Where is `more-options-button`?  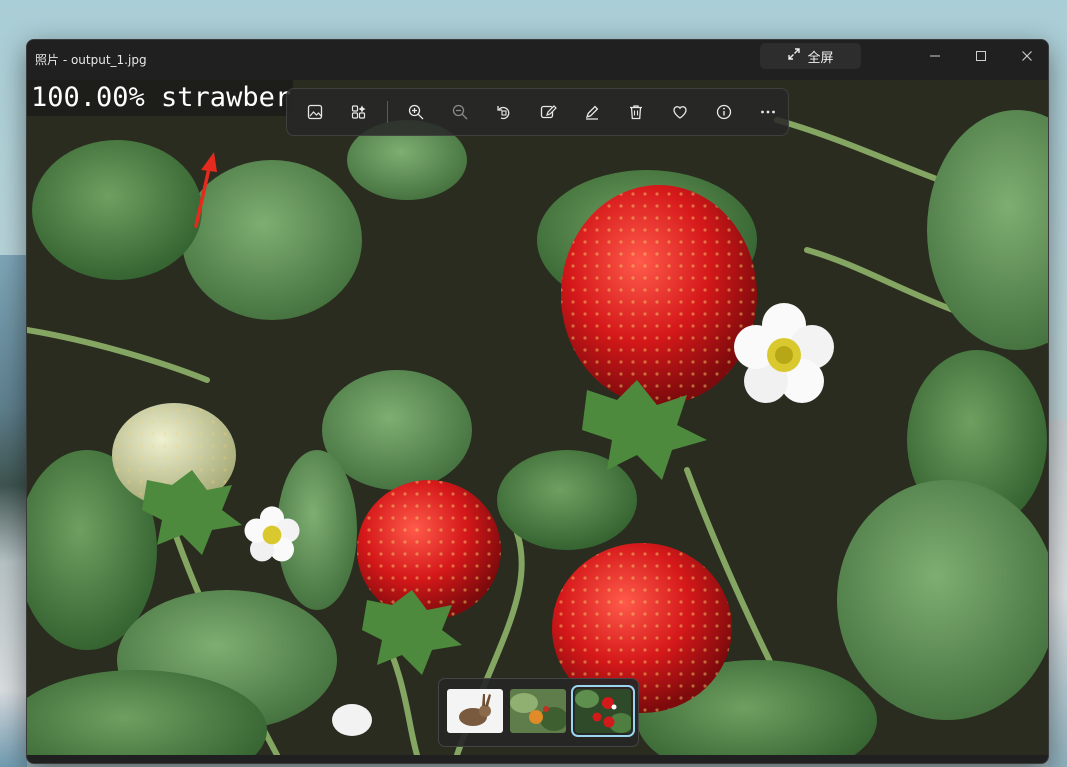 more-options-button is located at coordinates (768, 112).